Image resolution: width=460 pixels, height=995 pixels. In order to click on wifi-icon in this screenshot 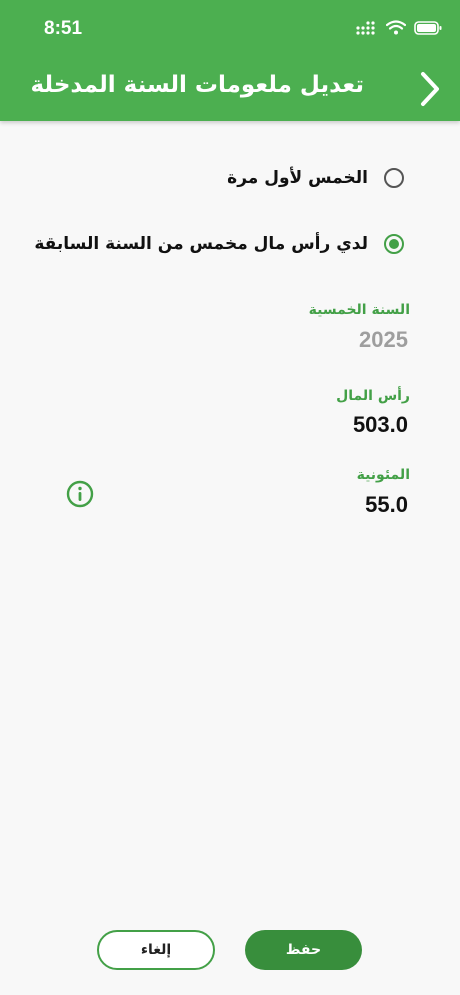, I will do `click(396, 27)`.